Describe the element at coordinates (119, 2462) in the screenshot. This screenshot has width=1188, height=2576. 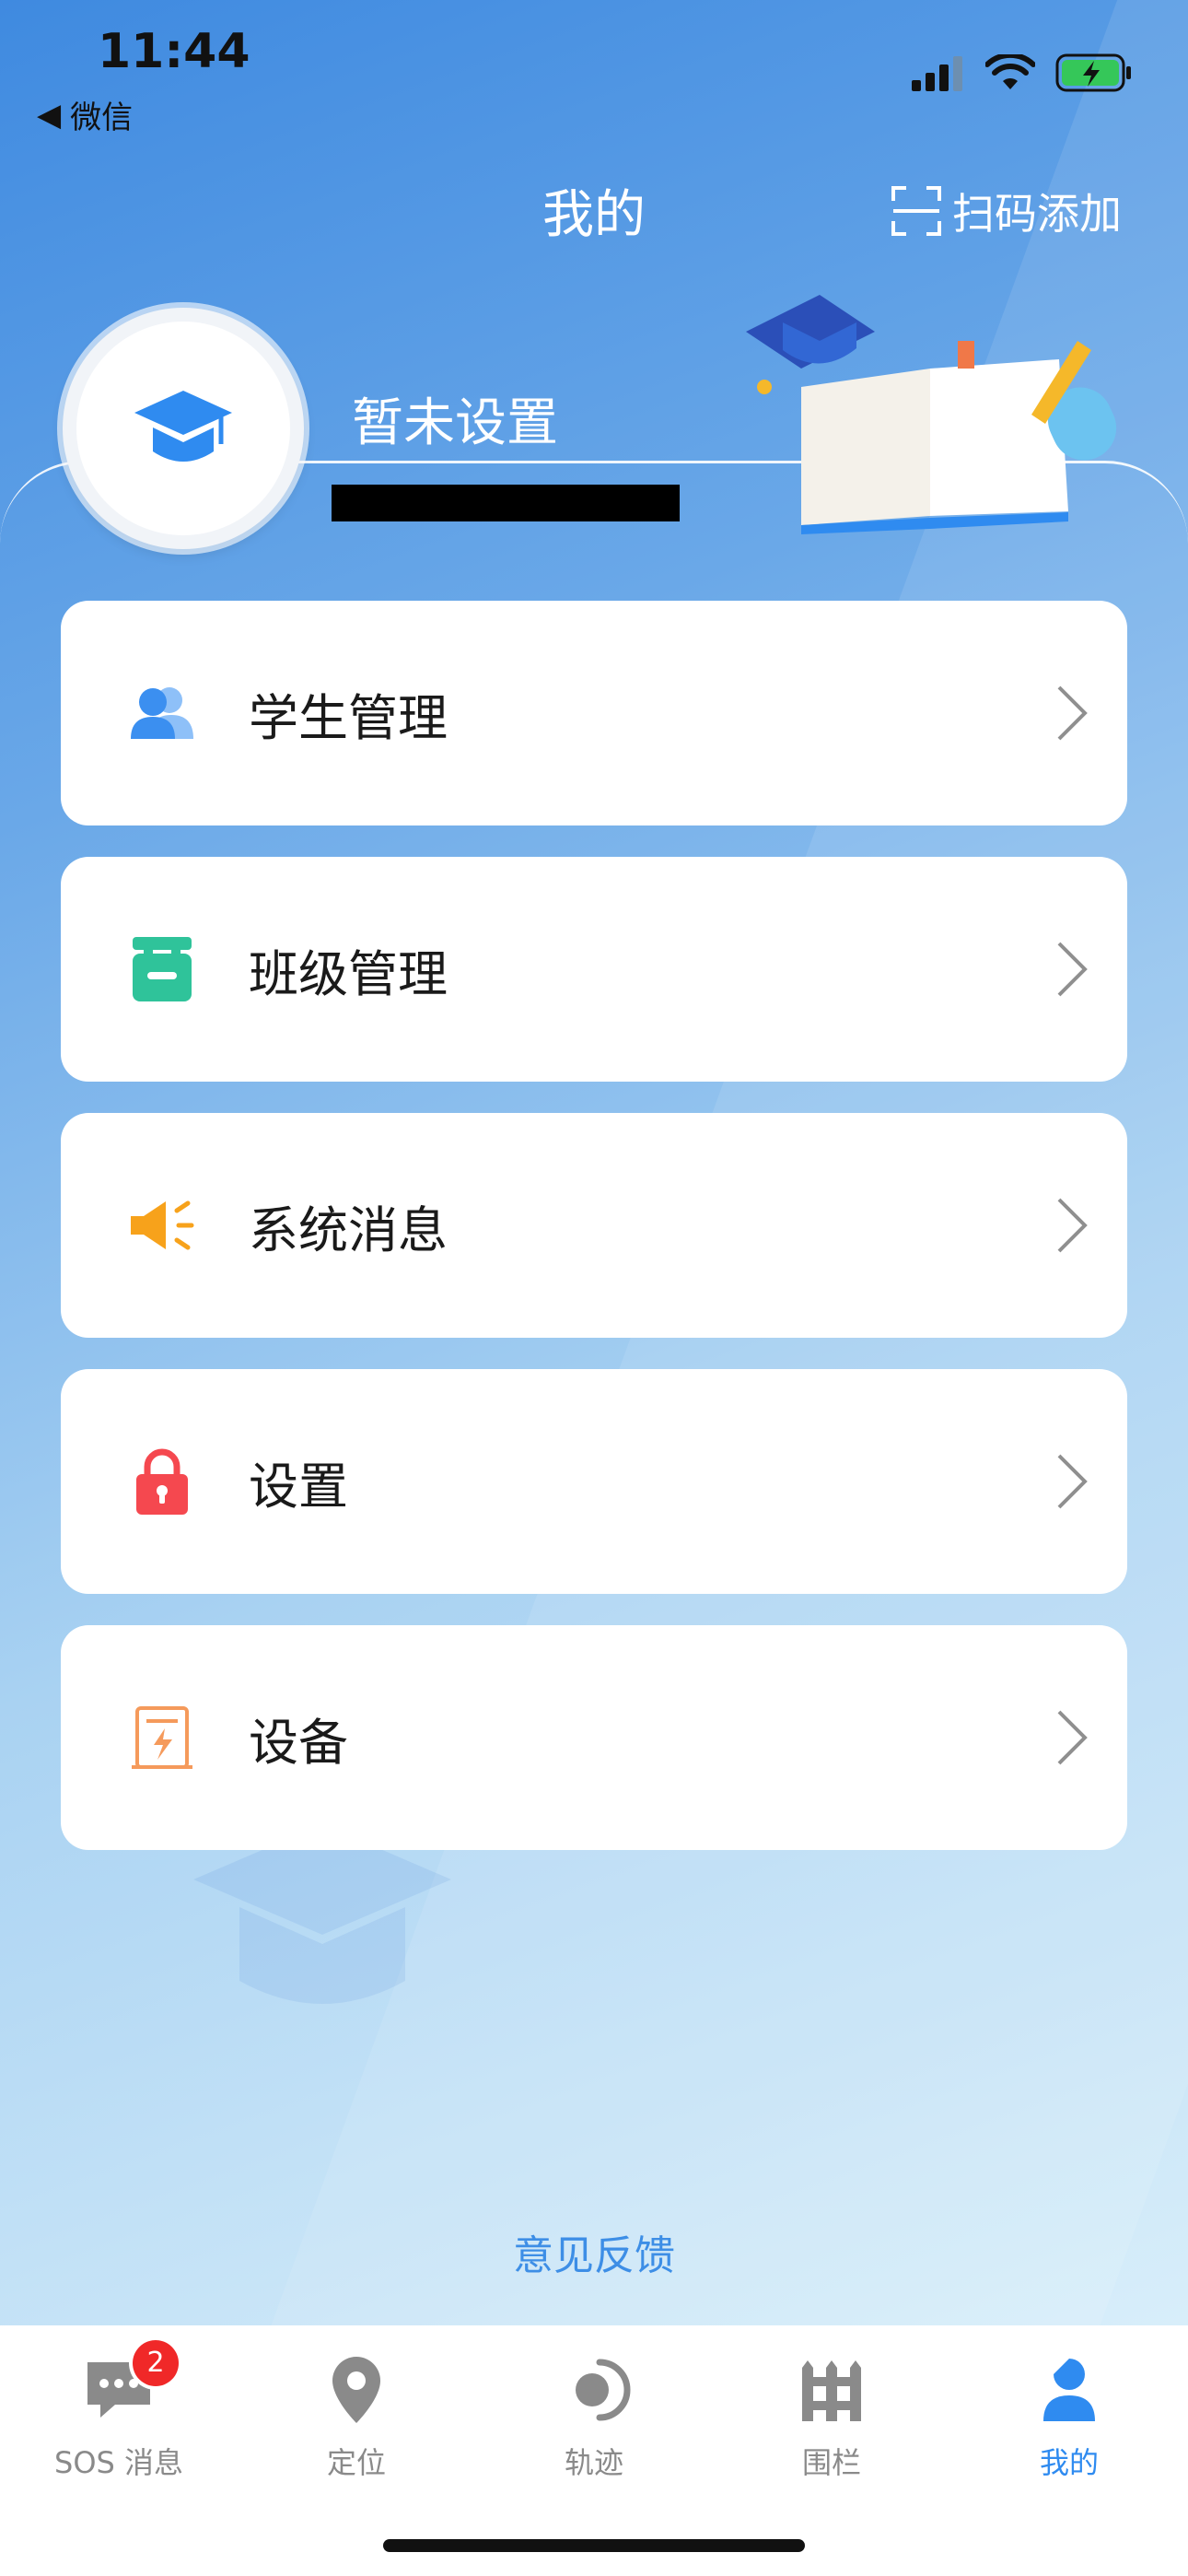
I see `tab-label: SOS 消息` at that location.